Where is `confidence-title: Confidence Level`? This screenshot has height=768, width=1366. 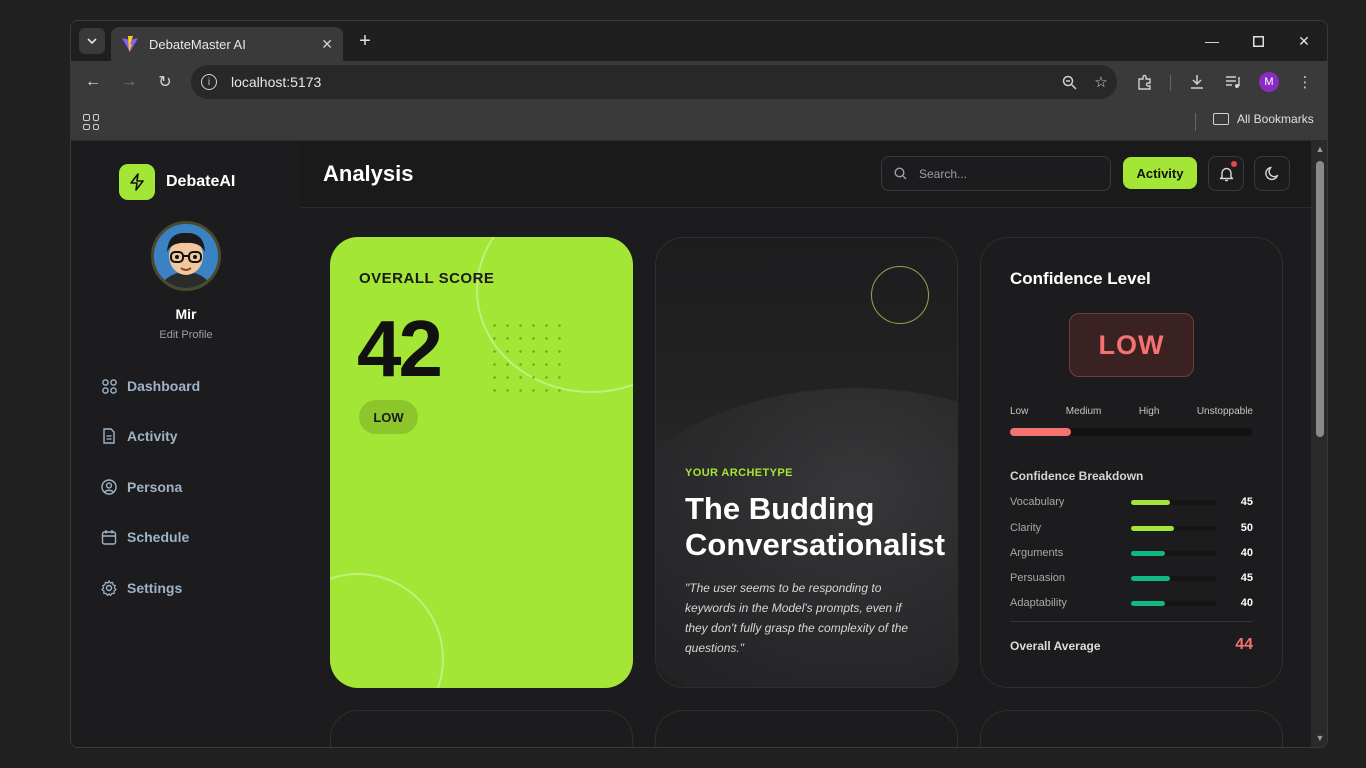 confidence-title: Confidence Level is located at coordinates (1080, 278).